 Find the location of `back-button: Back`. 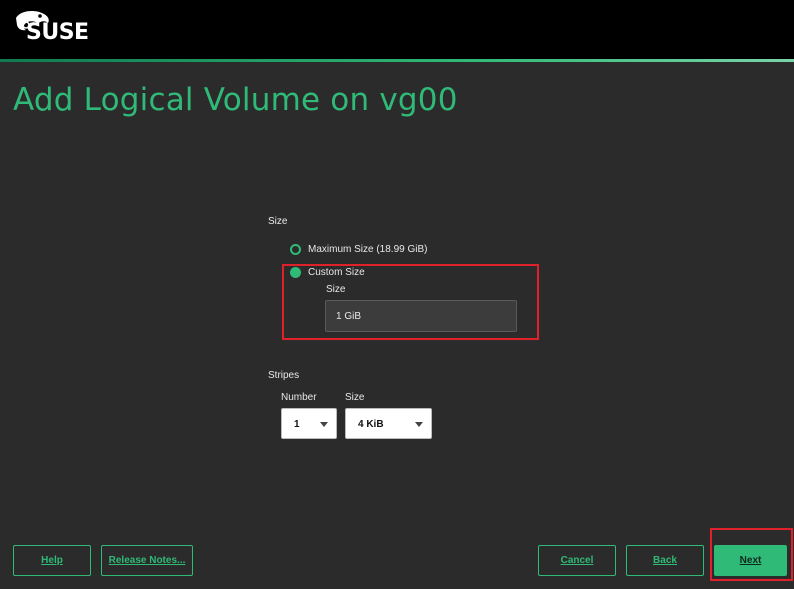

back-button: Back is located at coordinates (665, 560).